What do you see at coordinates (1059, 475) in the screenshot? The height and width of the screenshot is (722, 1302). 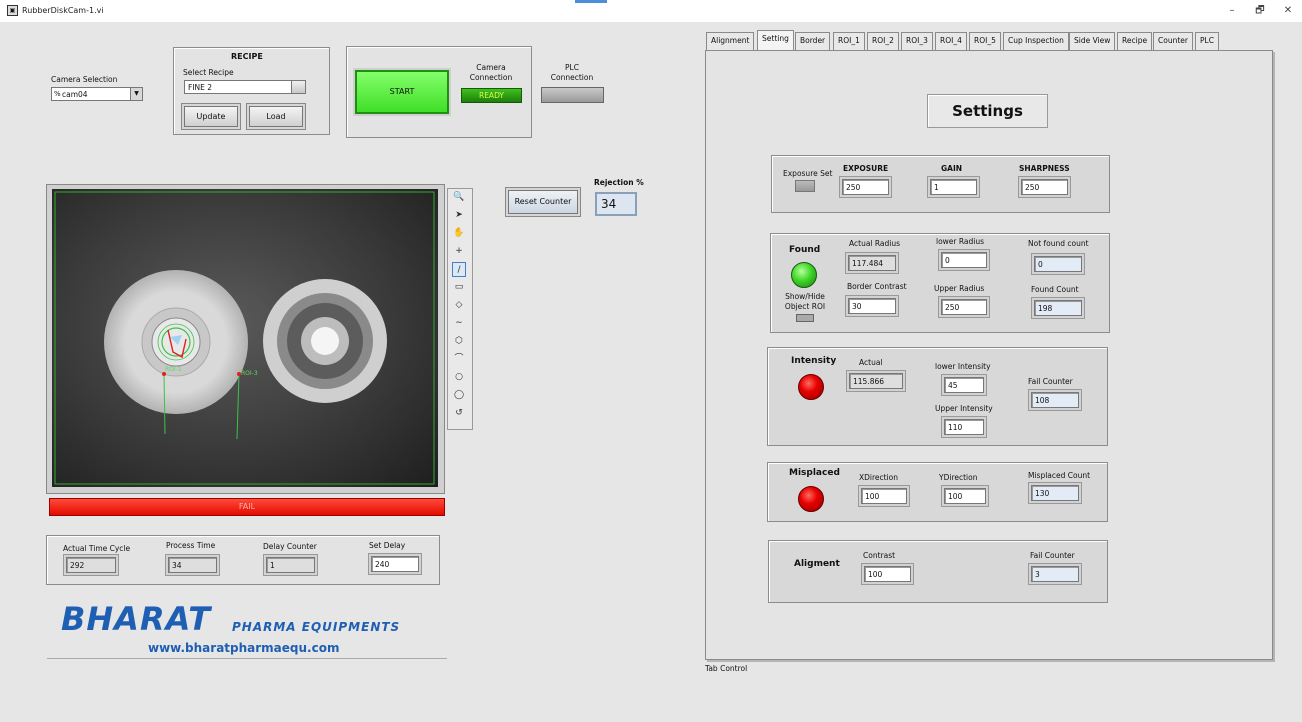 I see `misplaced-count-label: Misplaced Count` at bounding box center [1059, 475].